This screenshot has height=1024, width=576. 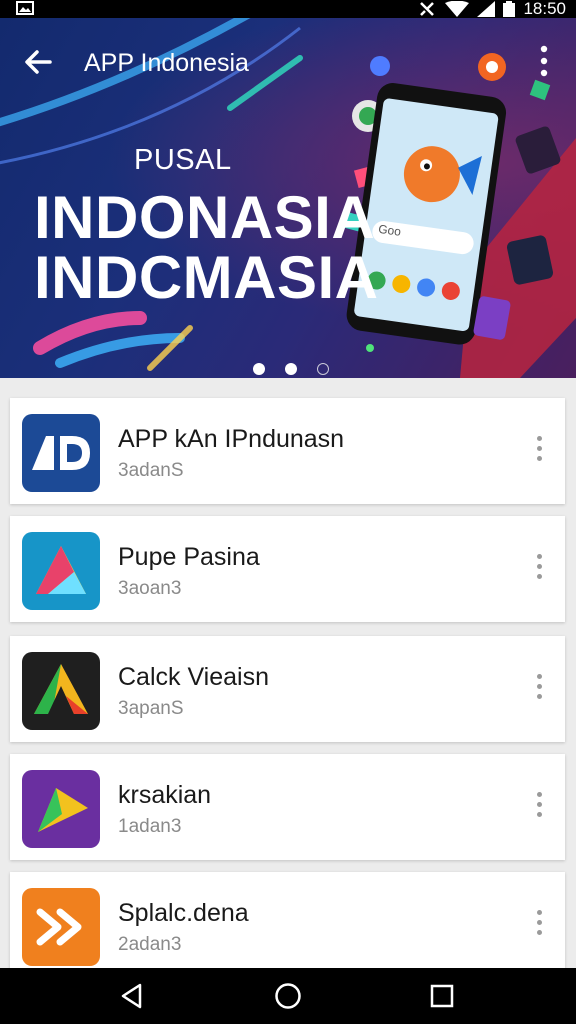 What do you see at coordinates (61, 571) in the screenshot?
I see `app-triangle-icon` at bounding box center [61, 571].